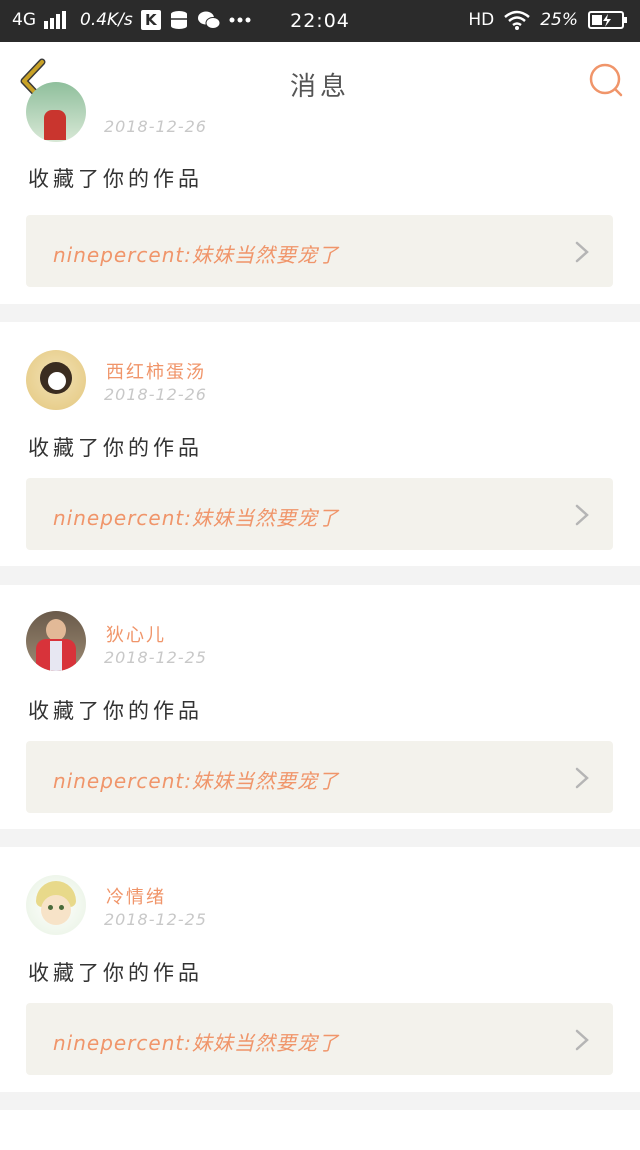  What do you see at coordinates (481, 20) in the screenshot?
I see `hd-label: HD` at bounding box center [481, 20].